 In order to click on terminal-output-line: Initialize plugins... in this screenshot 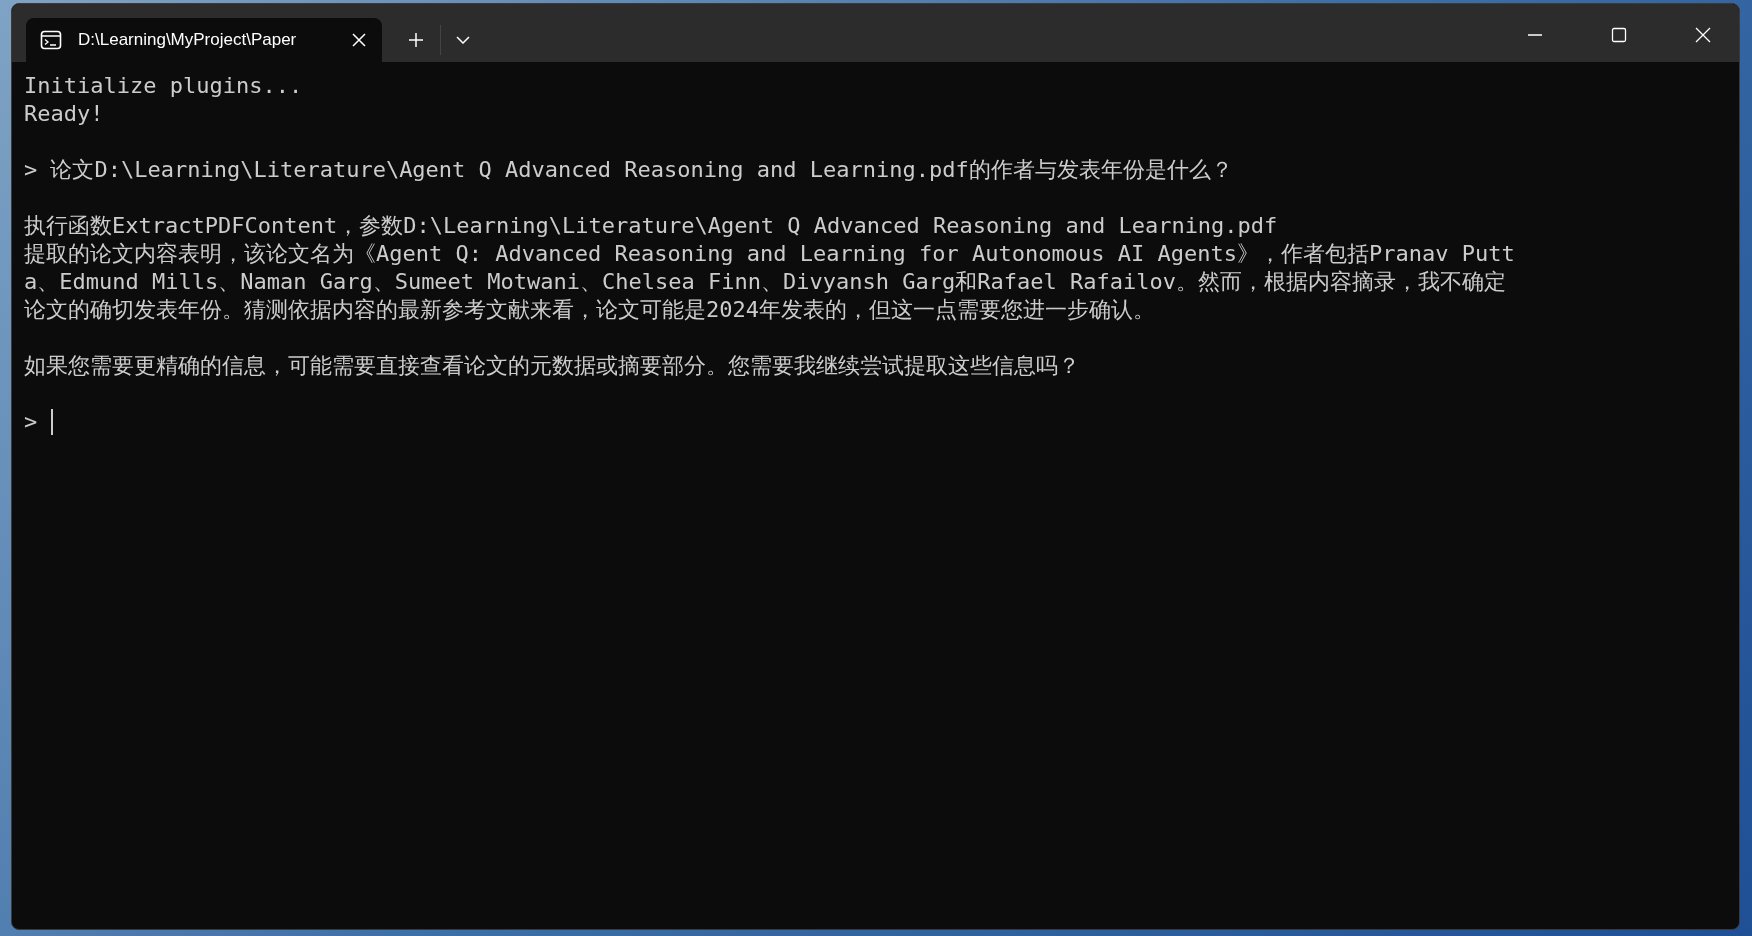, I will do `click(163, 86)`.